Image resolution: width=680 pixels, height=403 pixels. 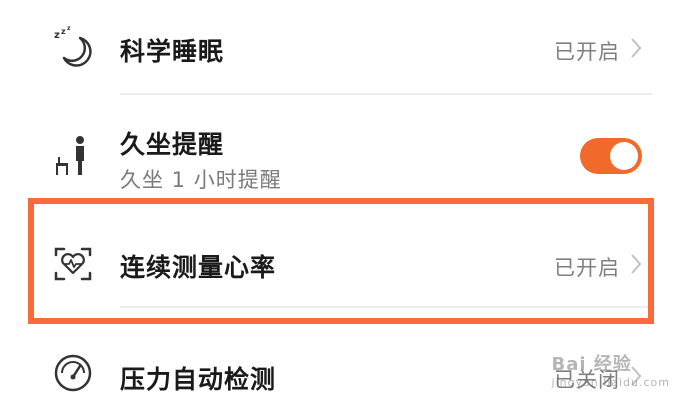 What do you see at coordinates (73, 264) in the screenshot?
I see `heart-rate-scan-icon` at bounding box center [73, 264].